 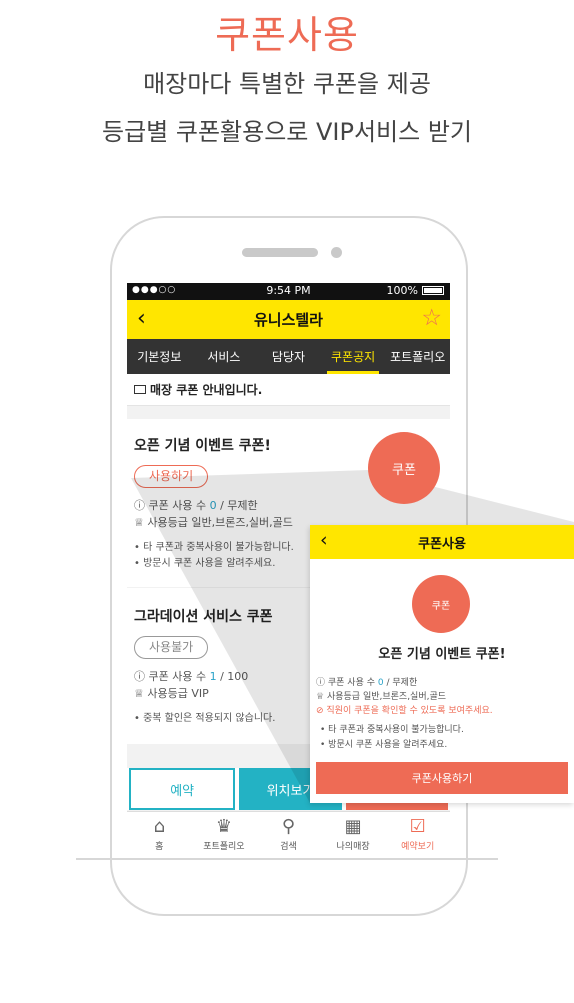 I want to click on popup-title: 쿠폰사용, so click(x=442, y=544).